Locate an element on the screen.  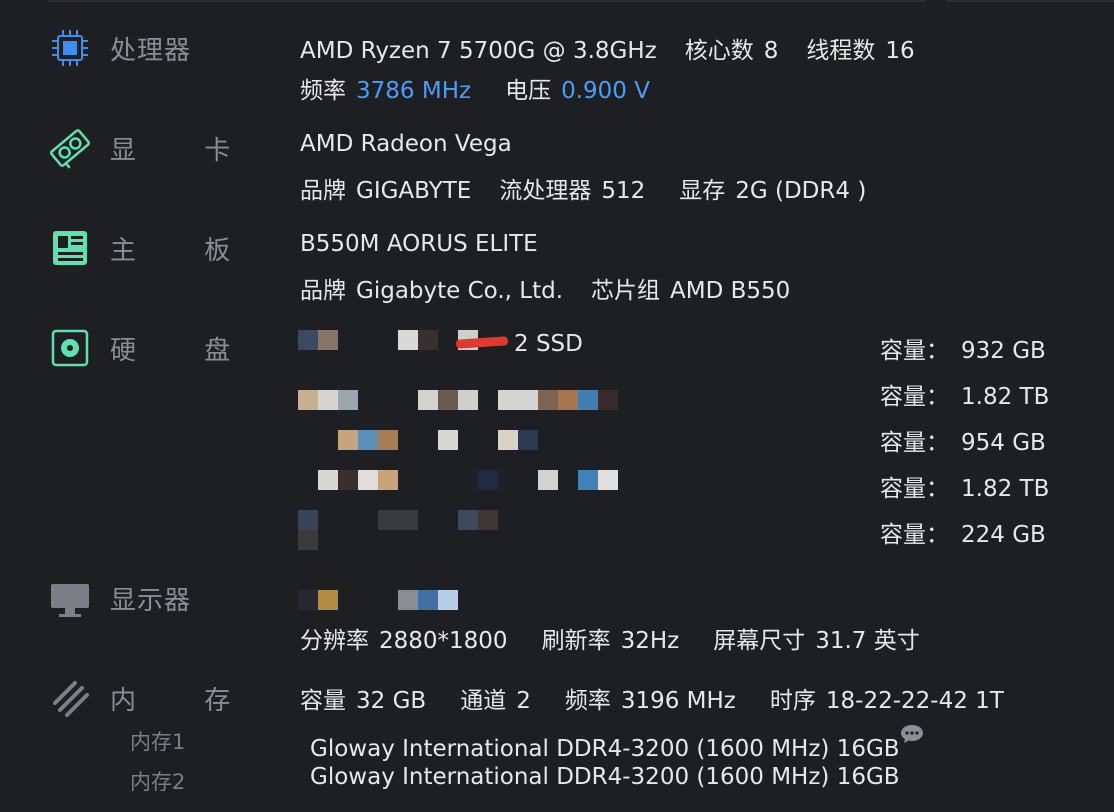
disk-1-suffix: 2 SSD is located at coordinates (548, 344).